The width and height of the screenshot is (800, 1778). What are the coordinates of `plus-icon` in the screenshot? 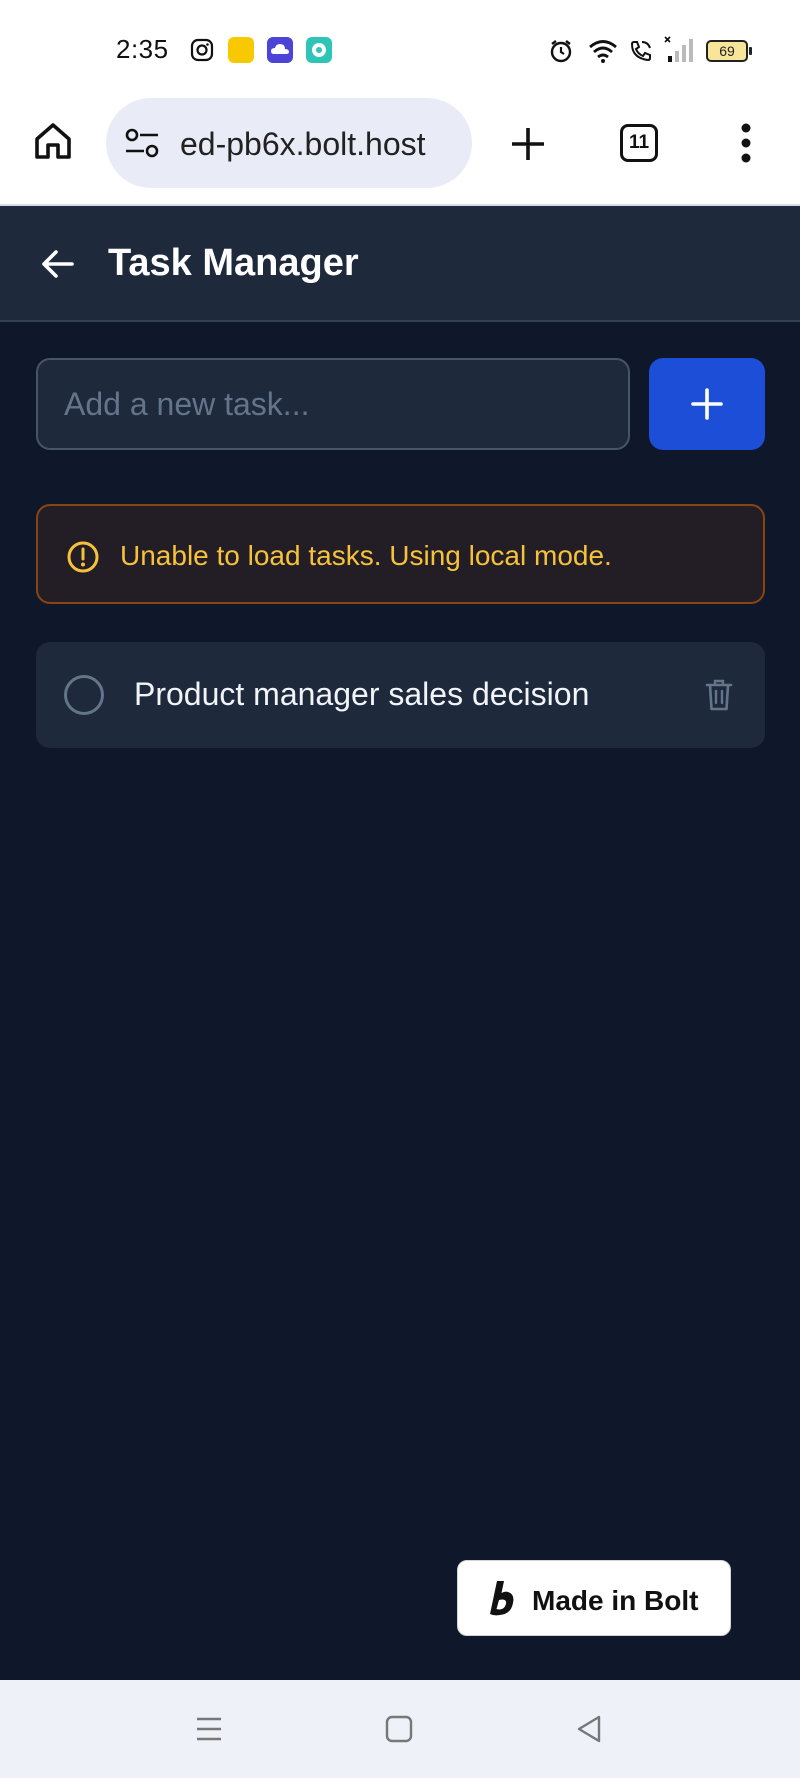 It's located at (707, 404).